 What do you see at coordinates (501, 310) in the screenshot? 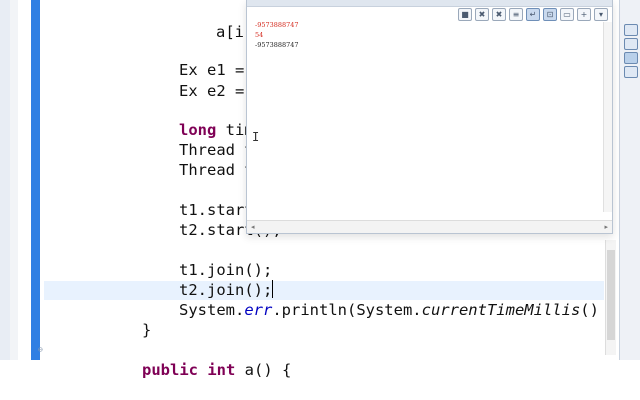
I see `static-method-call: currentTimeMillis` at bounding box center [501, 310].